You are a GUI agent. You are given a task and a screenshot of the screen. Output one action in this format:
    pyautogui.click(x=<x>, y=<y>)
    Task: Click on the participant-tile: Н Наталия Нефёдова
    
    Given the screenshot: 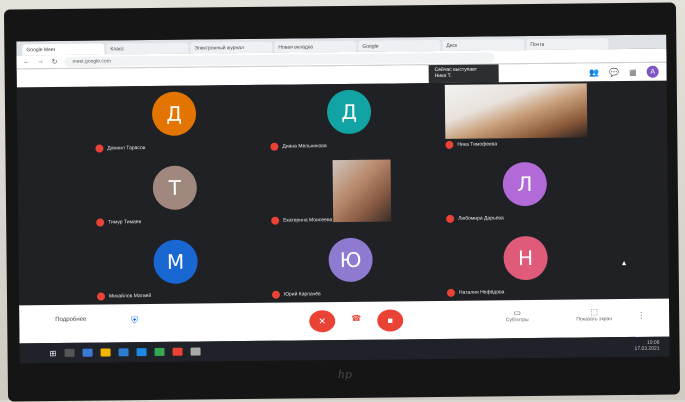 What is the action you would take?
    pyautogui.click(x=525, y=265)
    